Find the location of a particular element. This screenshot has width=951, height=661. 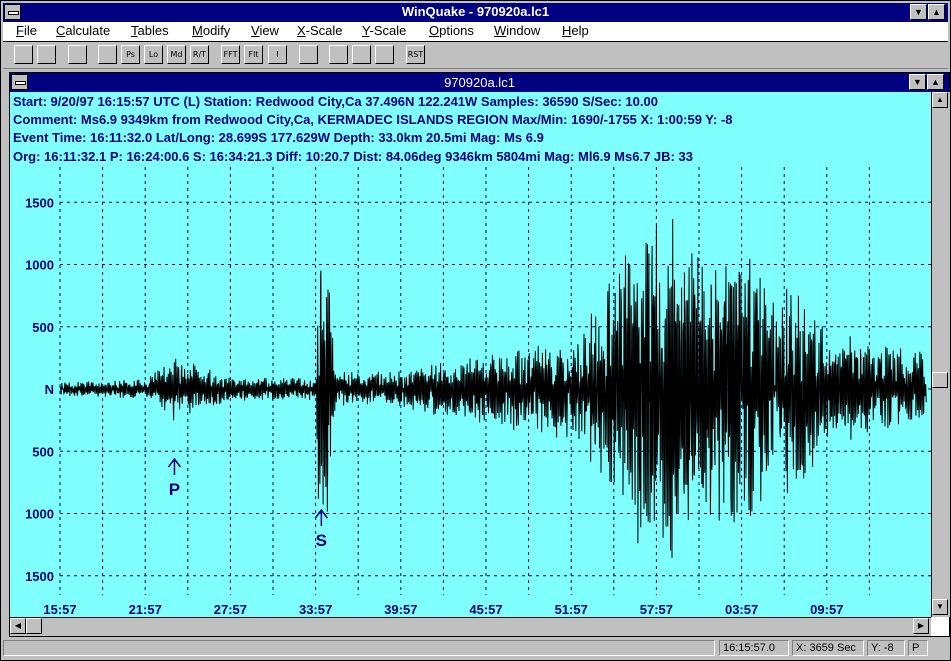

arrival-label: S is located at coordinates (321, 540).